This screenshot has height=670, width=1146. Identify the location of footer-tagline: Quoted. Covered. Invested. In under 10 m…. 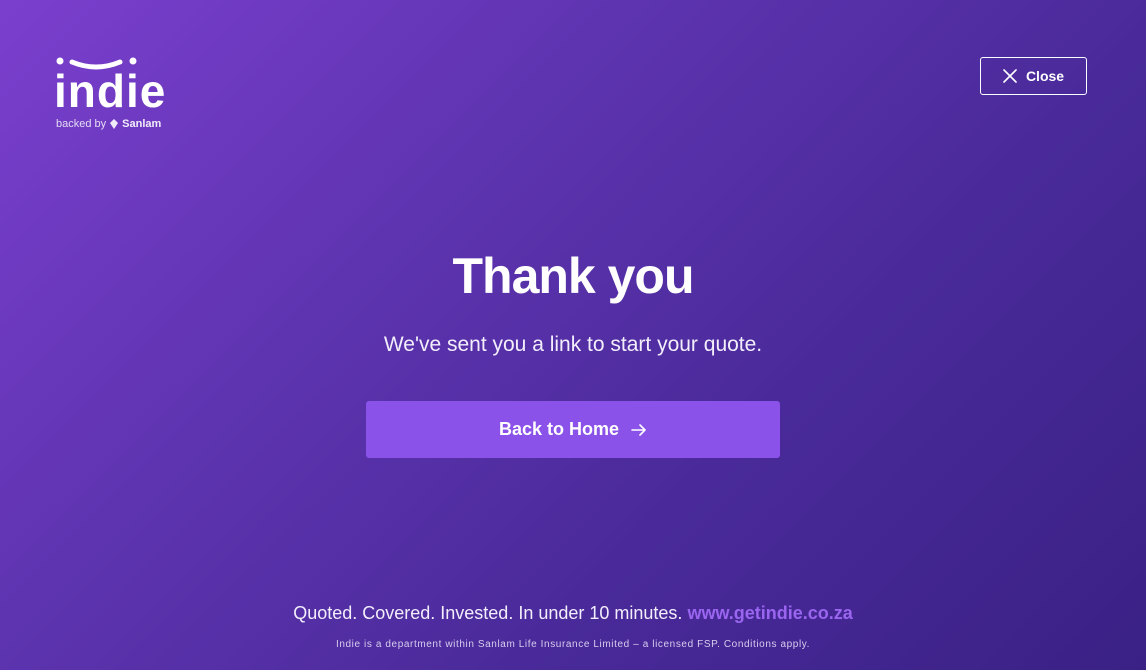
(573, 613).